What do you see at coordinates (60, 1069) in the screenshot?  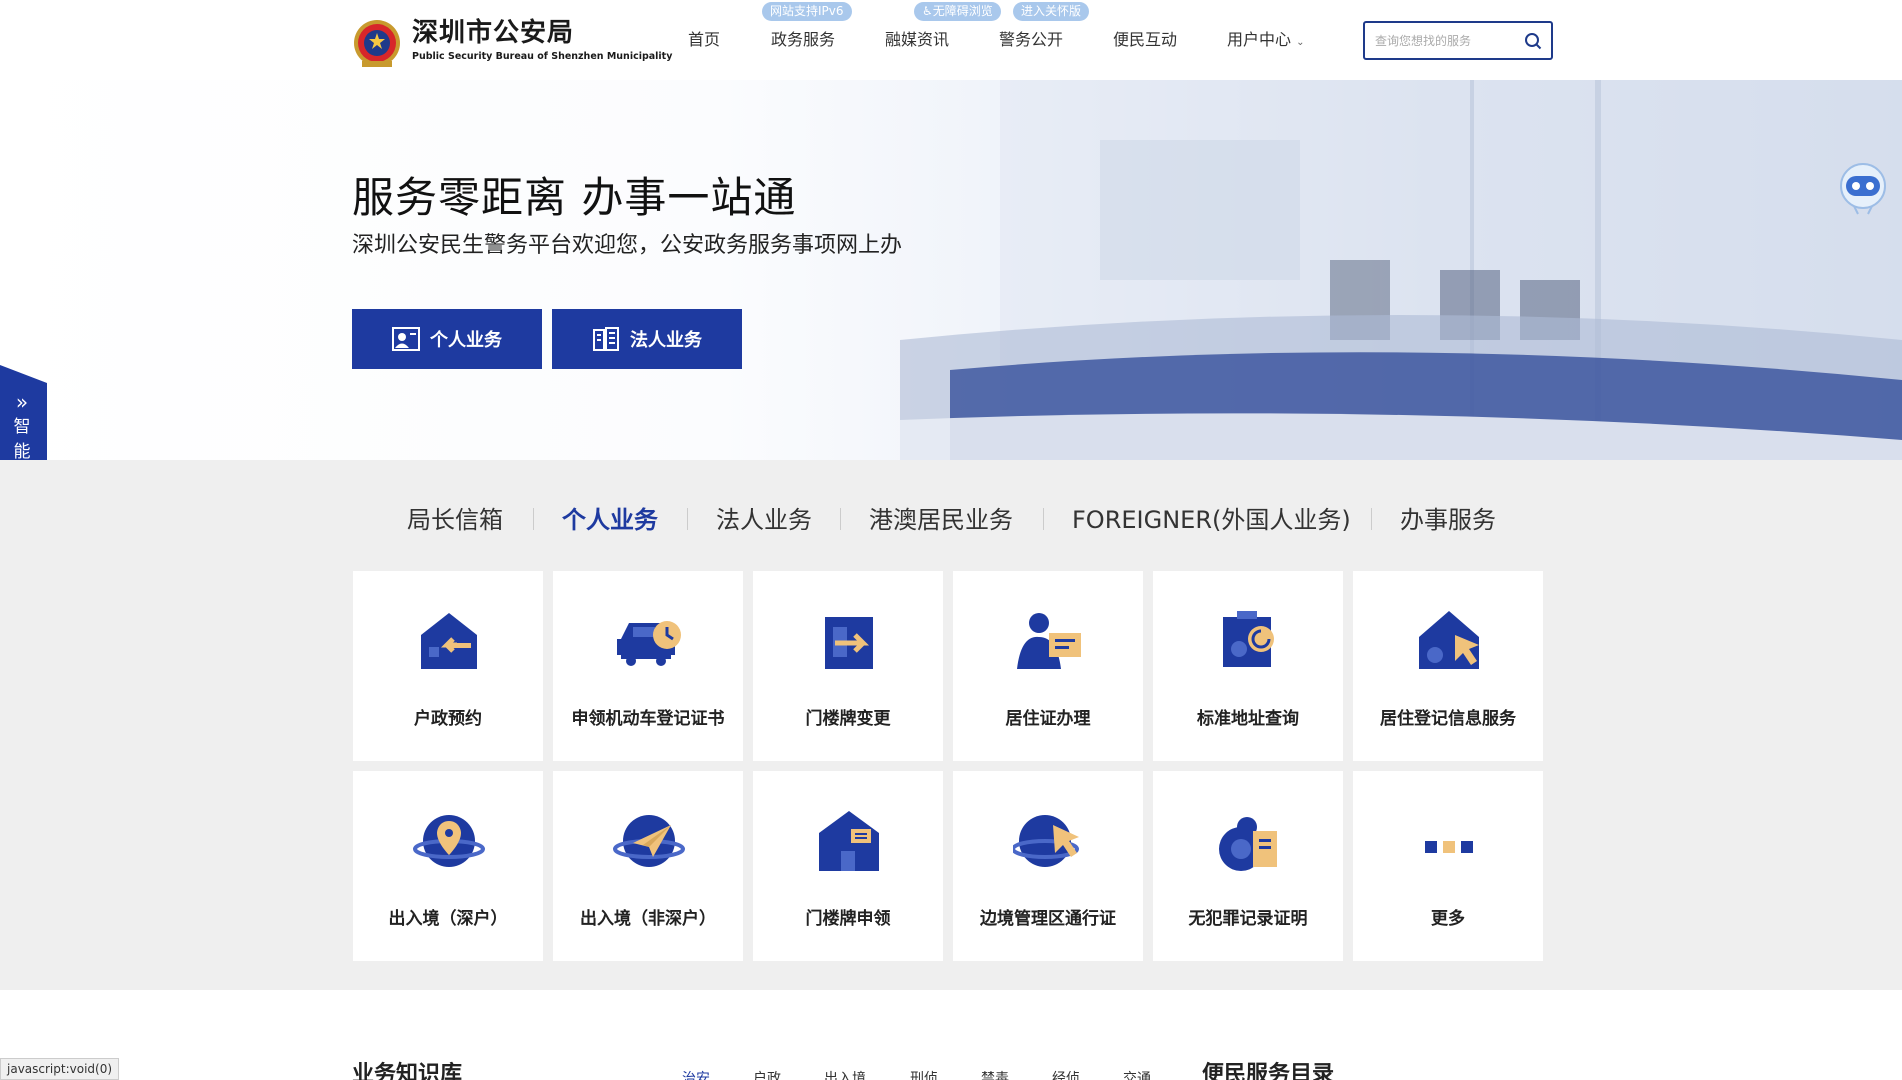 I see `browser-status-bar: javascript:void(0)` at bounding box center [60, 1069].